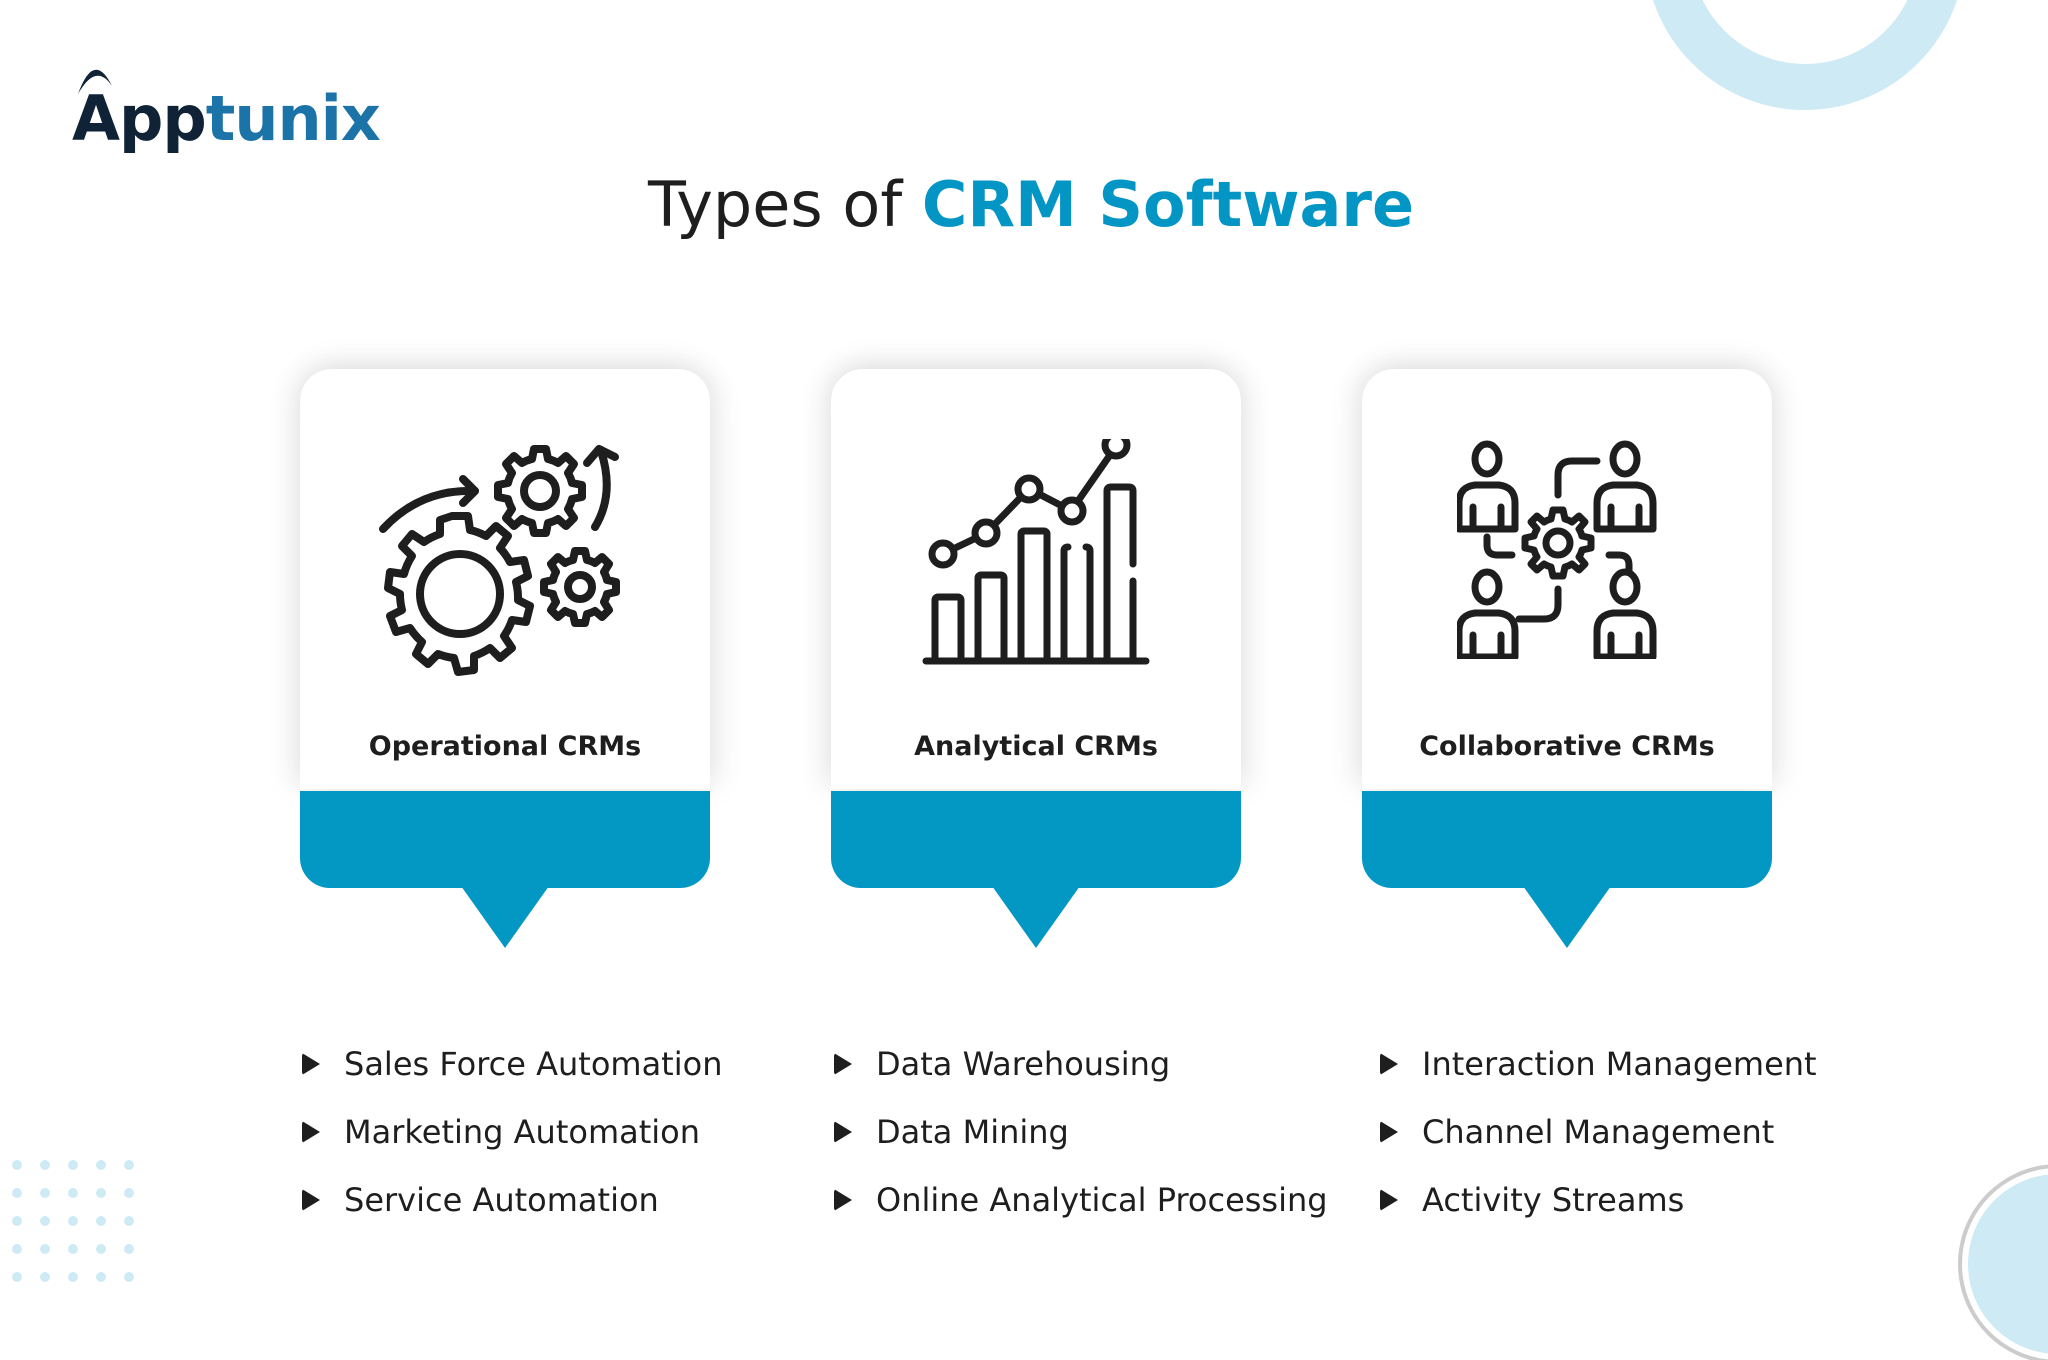  I want to click on list-item: Activity Streams, so click(1598, 1200).